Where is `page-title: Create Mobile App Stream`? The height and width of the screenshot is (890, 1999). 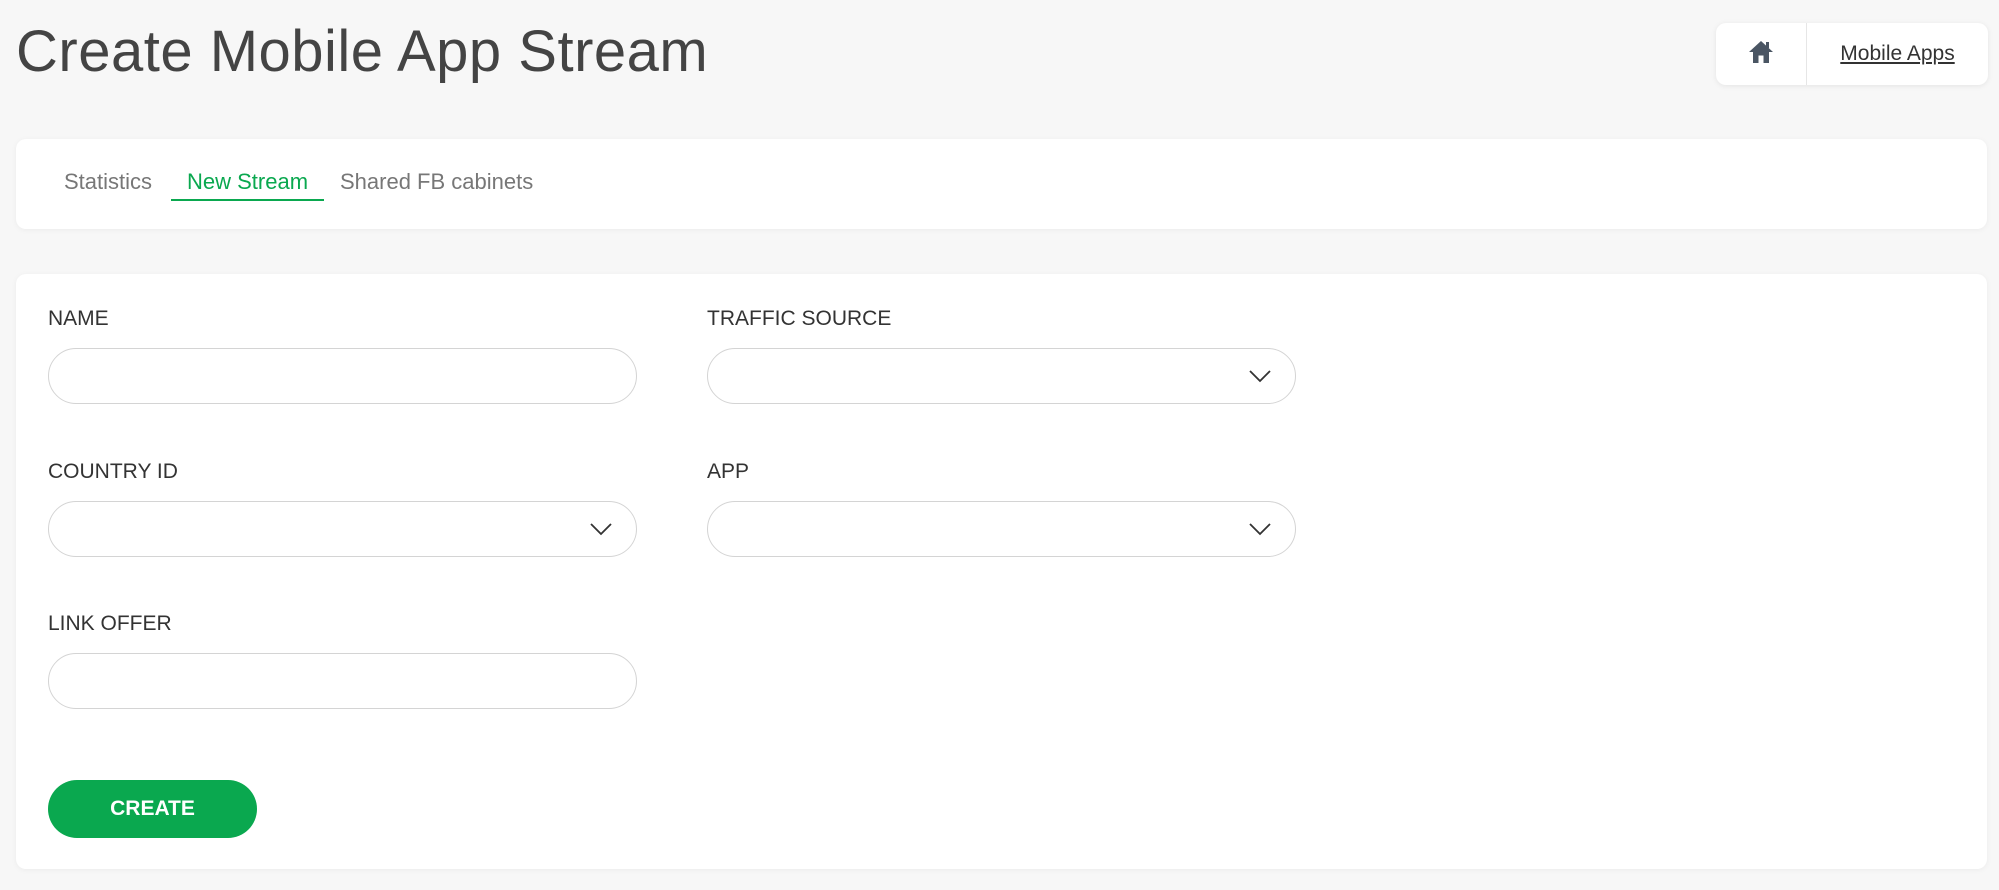
page-title: Create Mobile App Stream is located at coordinates (362, 51).